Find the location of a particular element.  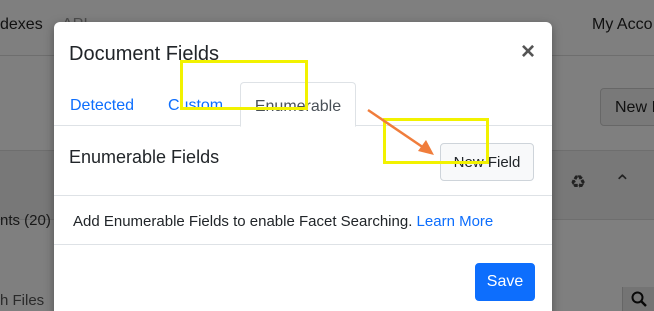

tab-custom: Custom is located at coordinates (195, 104).